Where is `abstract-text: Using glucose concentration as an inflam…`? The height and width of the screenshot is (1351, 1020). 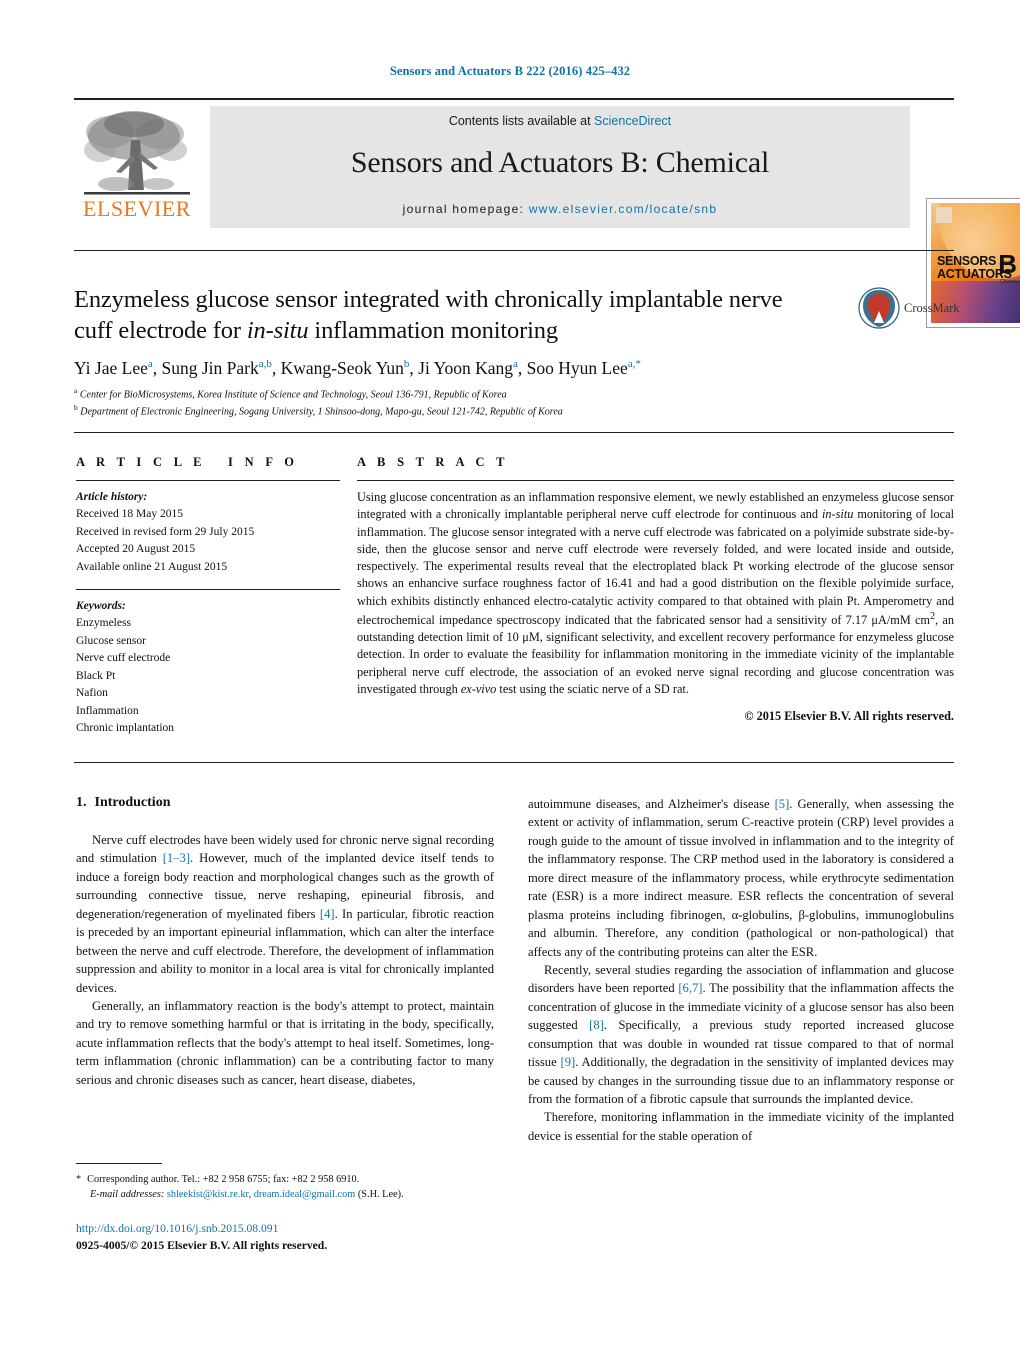
abstract-text: Using glucose concentration as an inflam… is located at coordinates (655, 593).